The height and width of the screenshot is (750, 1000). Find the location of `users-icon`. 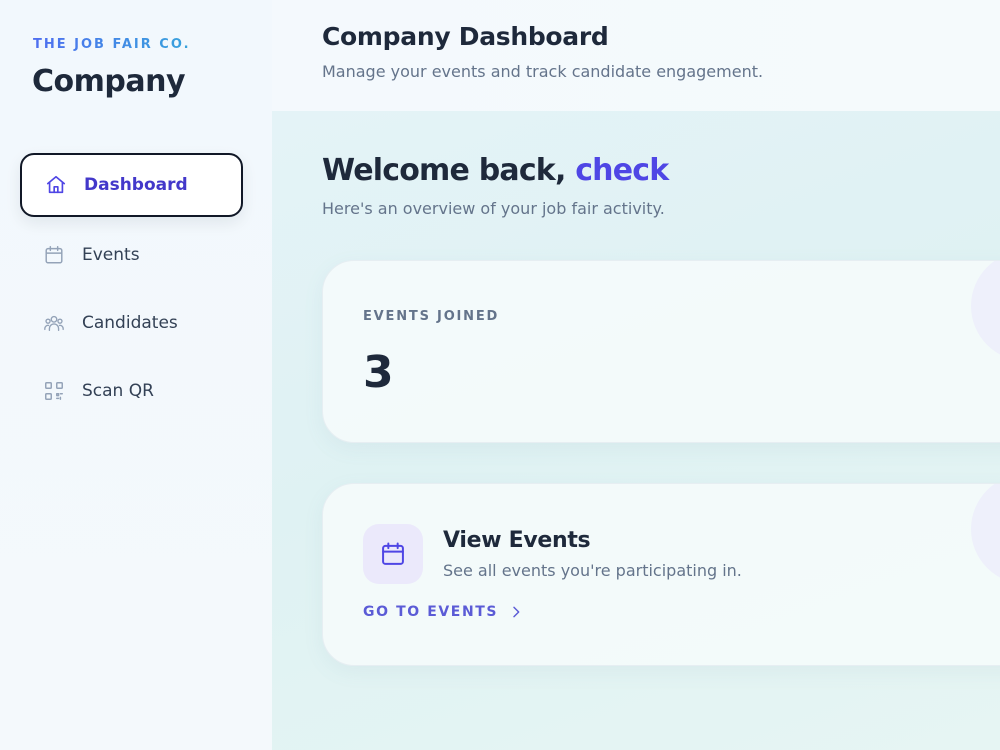

users-icon is located at coordinates (54, 323).